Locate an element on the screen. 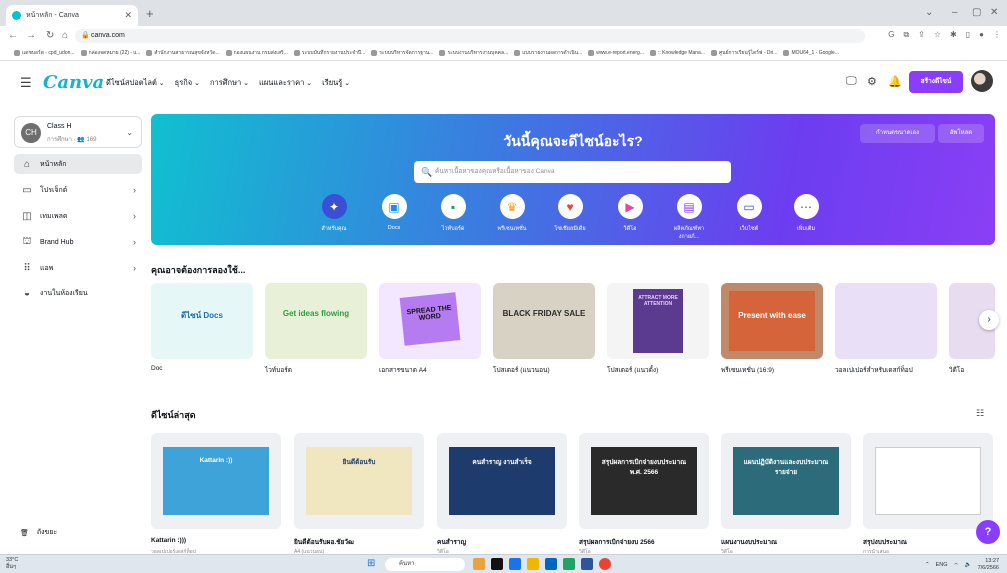  hamburger-icon: ☰ is located at coordinates (26, 83).